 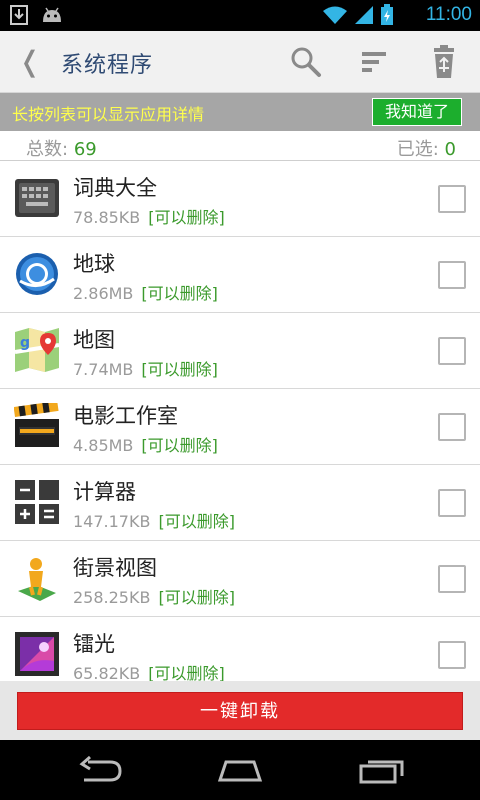 What do you see at coordinates (240, 351) in the screenshot?
I see `list-item: g 地图 7.74MB [可以删除]` at bounding box center [240, 351].